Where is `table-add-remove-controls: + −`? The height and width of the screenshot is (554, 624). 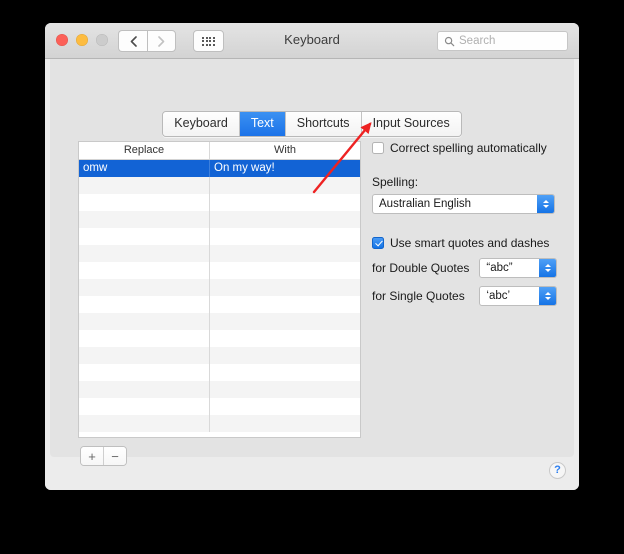
table-add-remove-controls: + − is located at coordinates (103, 456).